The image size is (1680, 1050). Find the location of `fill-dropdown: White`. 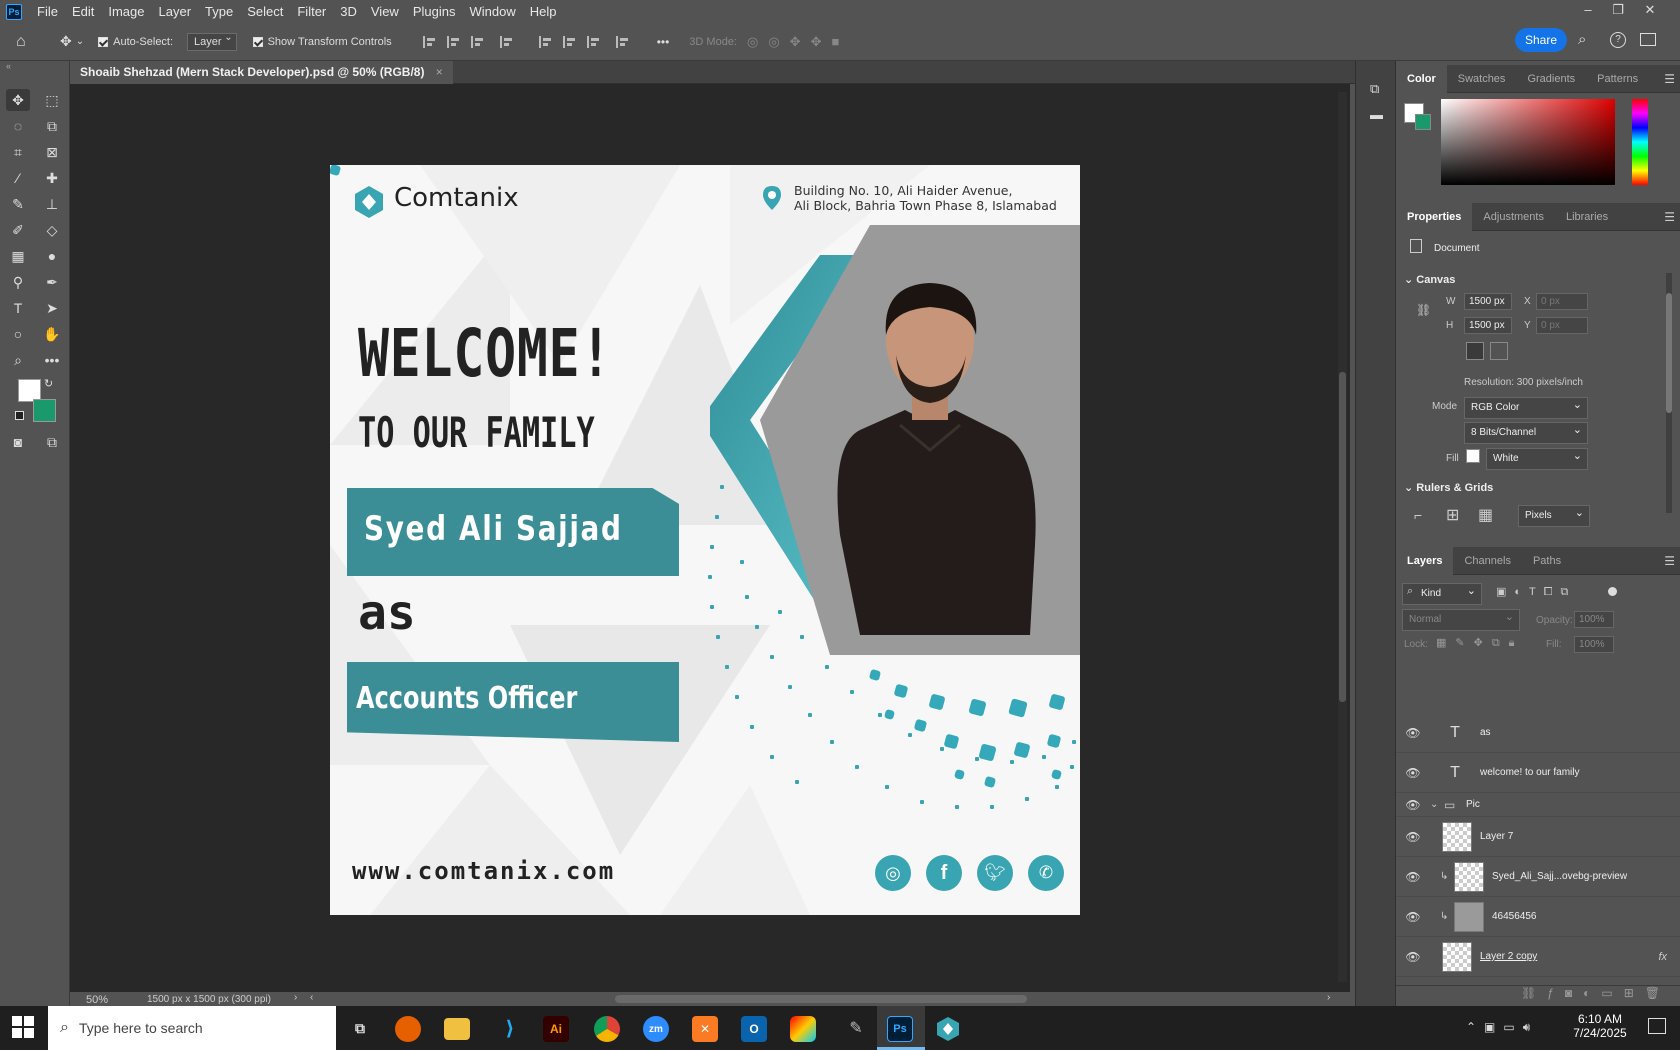

fill-dropdown: White is located at coordinates (1537, 458).